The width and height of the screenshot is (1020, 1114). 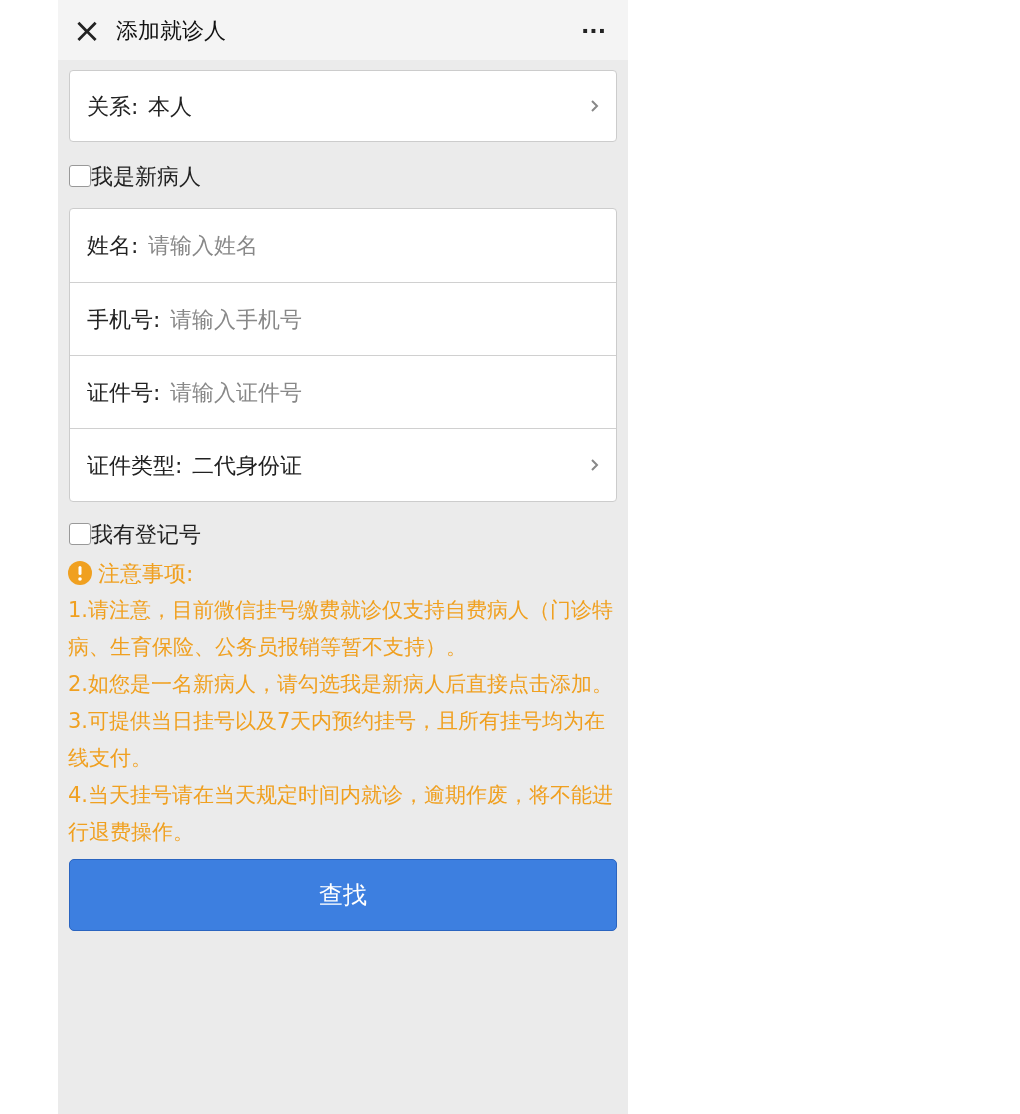 What do you see at coordinates (593, 30) in the screenshot?
I see `more-button: ···` at bounding box center [593, 30].